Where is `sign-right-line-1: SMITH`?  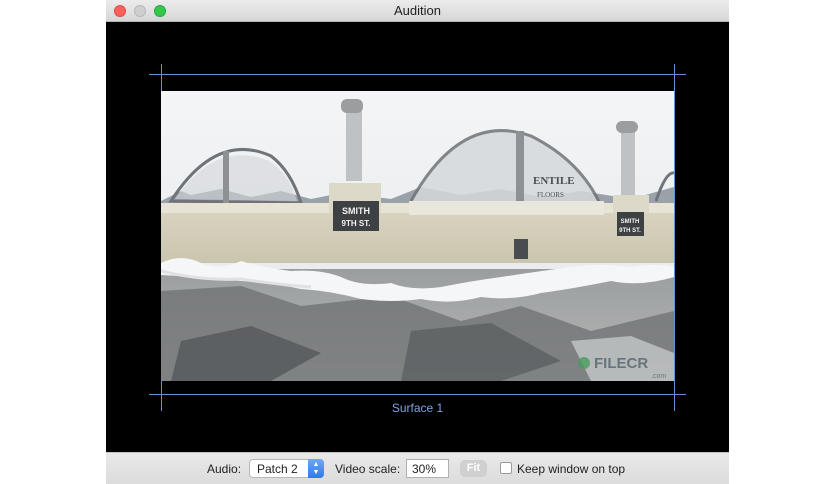 sign-right-line-1: SMITH is located at coordinates (630, 222).